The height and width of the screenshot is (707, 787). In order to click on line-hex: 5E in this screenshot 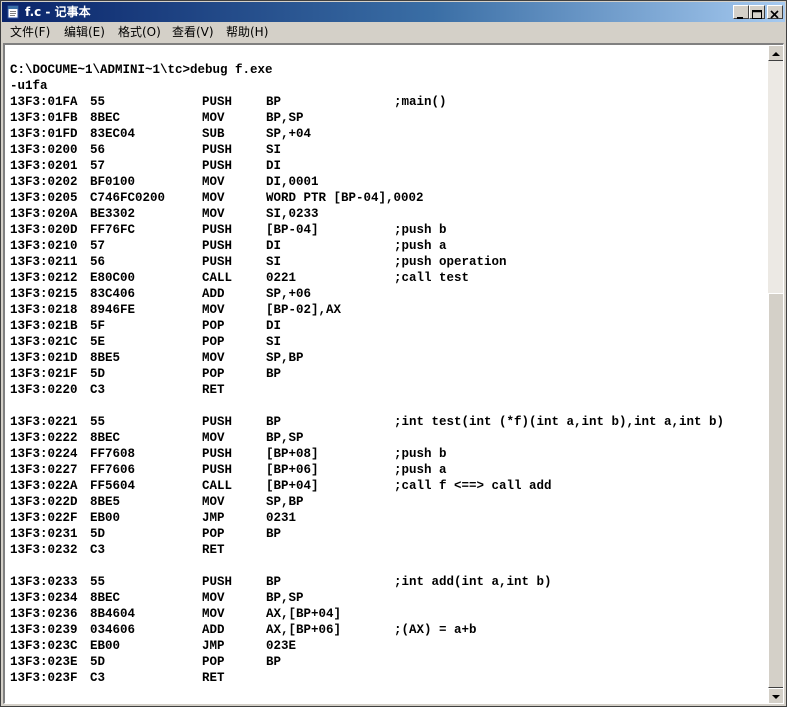, I will do `click(98, 342)`.